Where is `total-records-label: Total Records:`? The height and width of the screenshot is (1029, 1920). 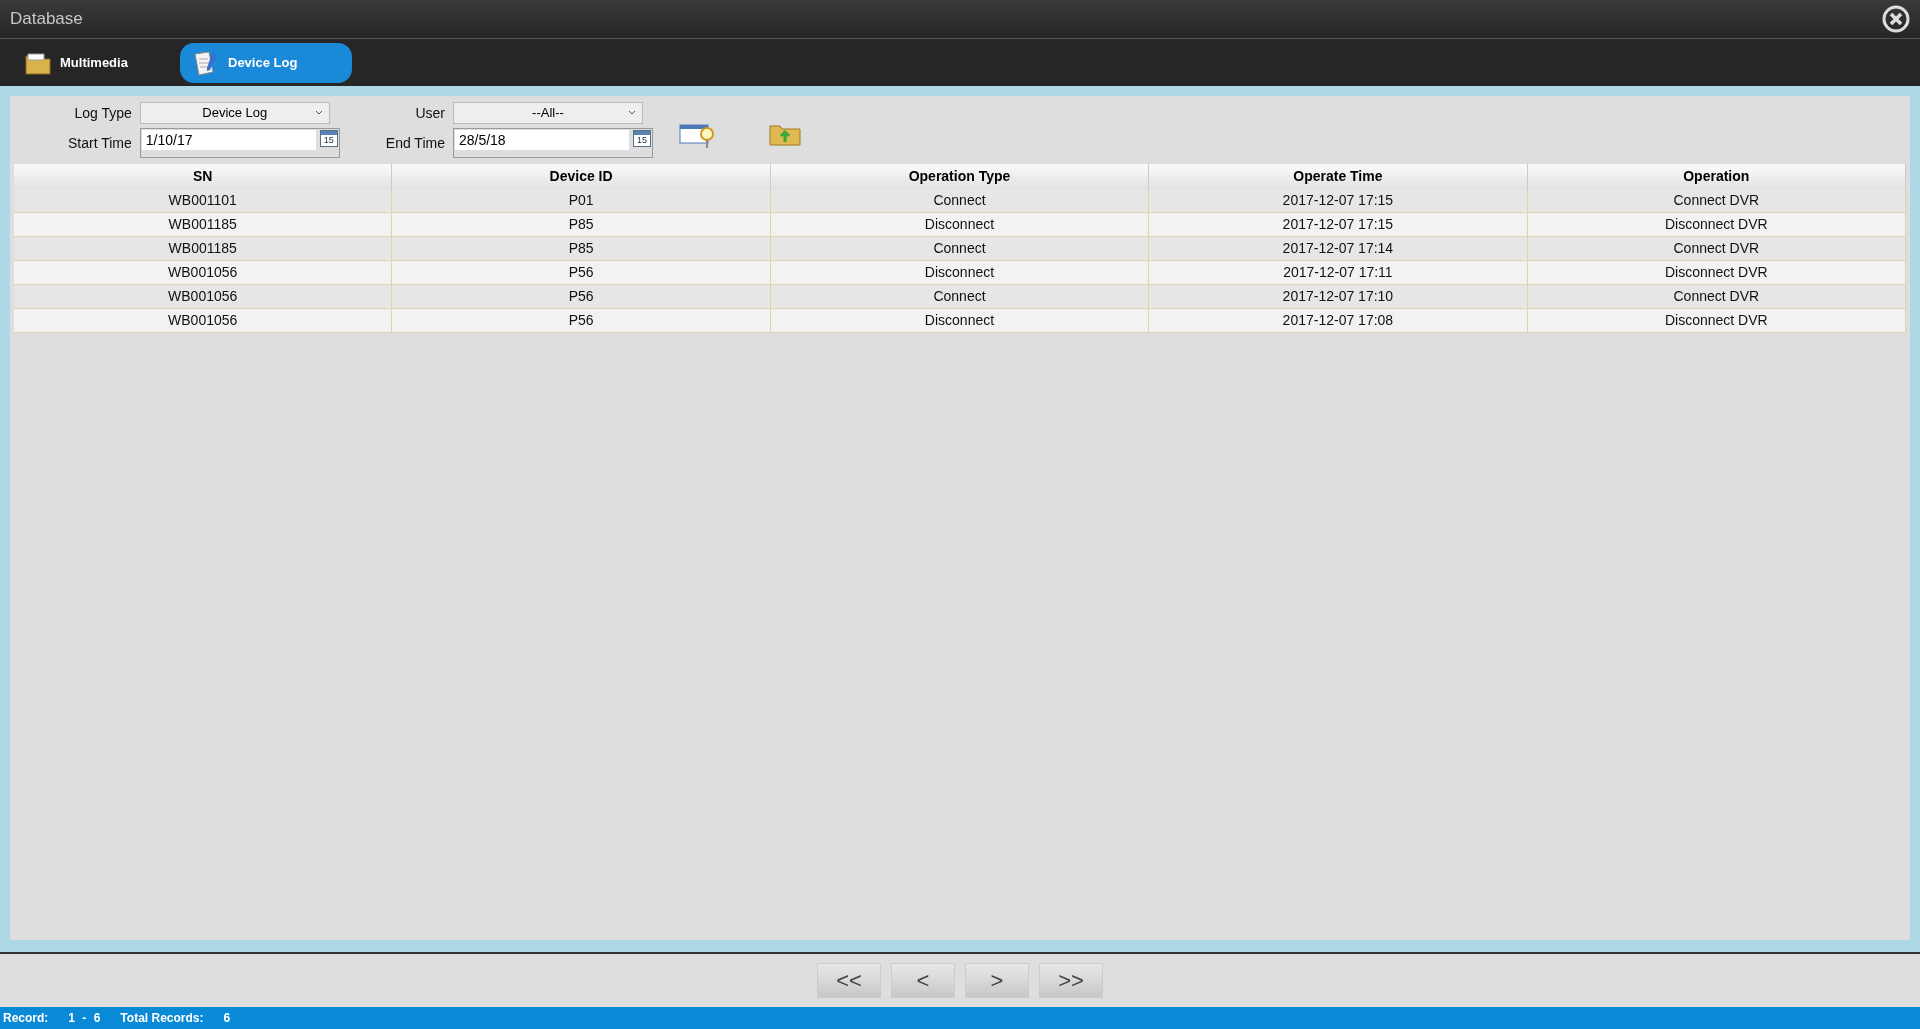 total-records-label: Total Records: is located at coordinates (162, 1018).